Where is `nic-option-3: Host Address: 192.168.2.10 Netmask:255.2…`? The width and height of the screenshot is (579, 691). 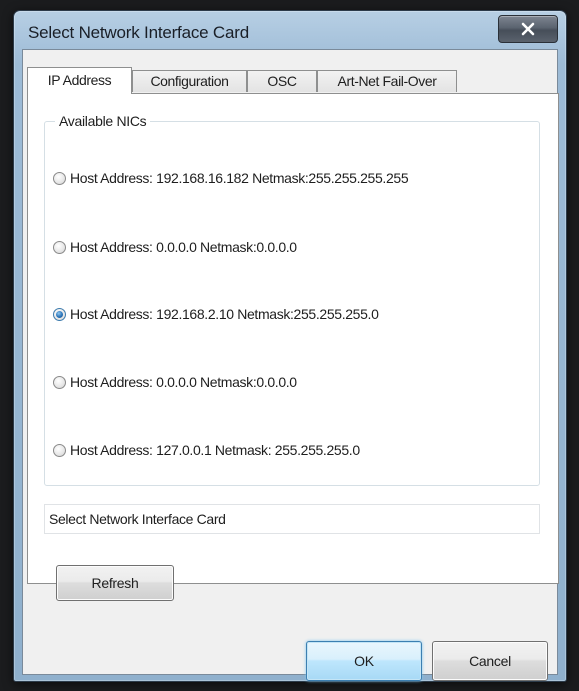 nic-option-3: Host Address: 192.168.2.10 Netmask:255.2… is located at coordinates (216, 314).